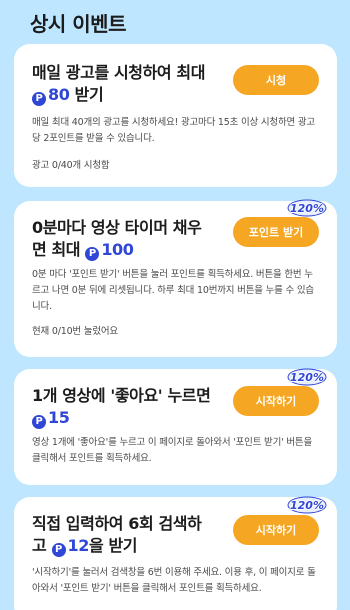 Image resolution: width=350 pixels, height=610 pixels. Describe the element at coordinates (121, 395) in the screenshot. I see `card-title-text: 1개 영상에 '좋아요' 누르면` at that location.